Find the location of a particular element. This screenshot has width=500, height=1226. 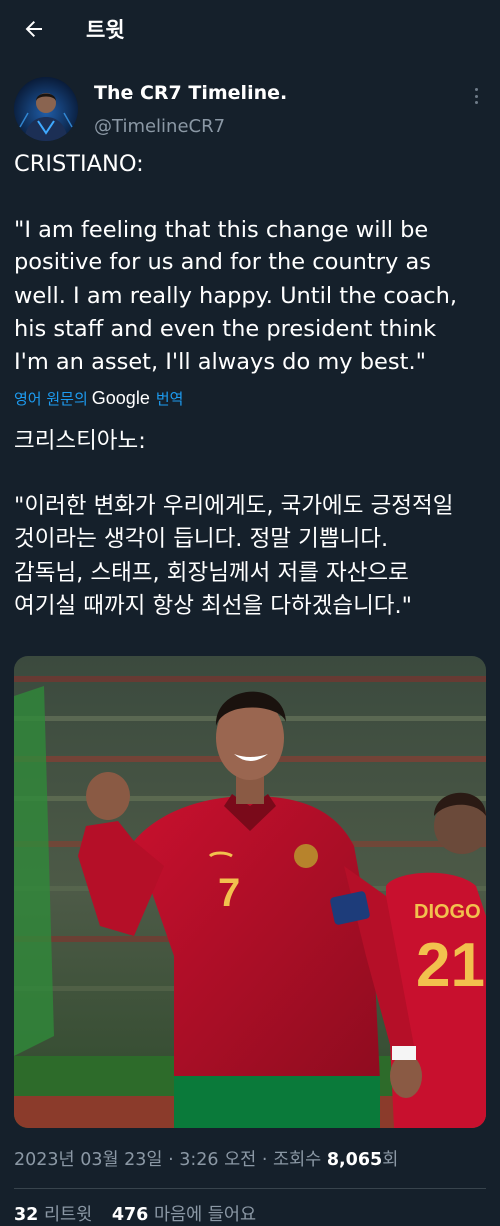

retweets-label: 리트윗 is located at coordinates (68, 1215).